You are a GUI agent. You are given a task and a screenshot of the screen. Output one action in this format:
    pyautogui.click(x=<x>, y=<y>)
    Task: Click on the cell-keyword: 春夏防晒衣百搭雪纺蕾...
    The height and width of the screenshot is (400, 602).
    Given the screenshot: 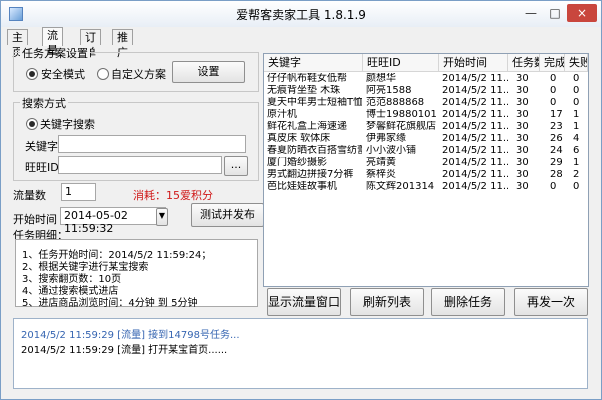 What is the action you would take?
    pyautogui.click(x=314, y=150)
    